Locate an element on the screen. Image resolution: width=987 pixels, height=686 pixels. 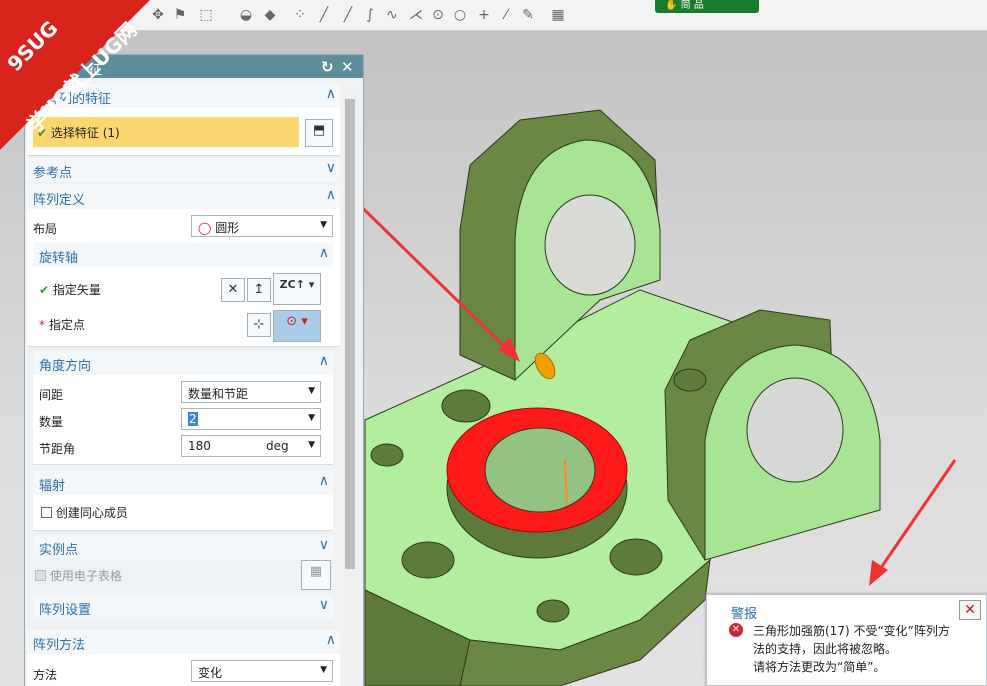
boss-bore is located at coordinates (540, 470).